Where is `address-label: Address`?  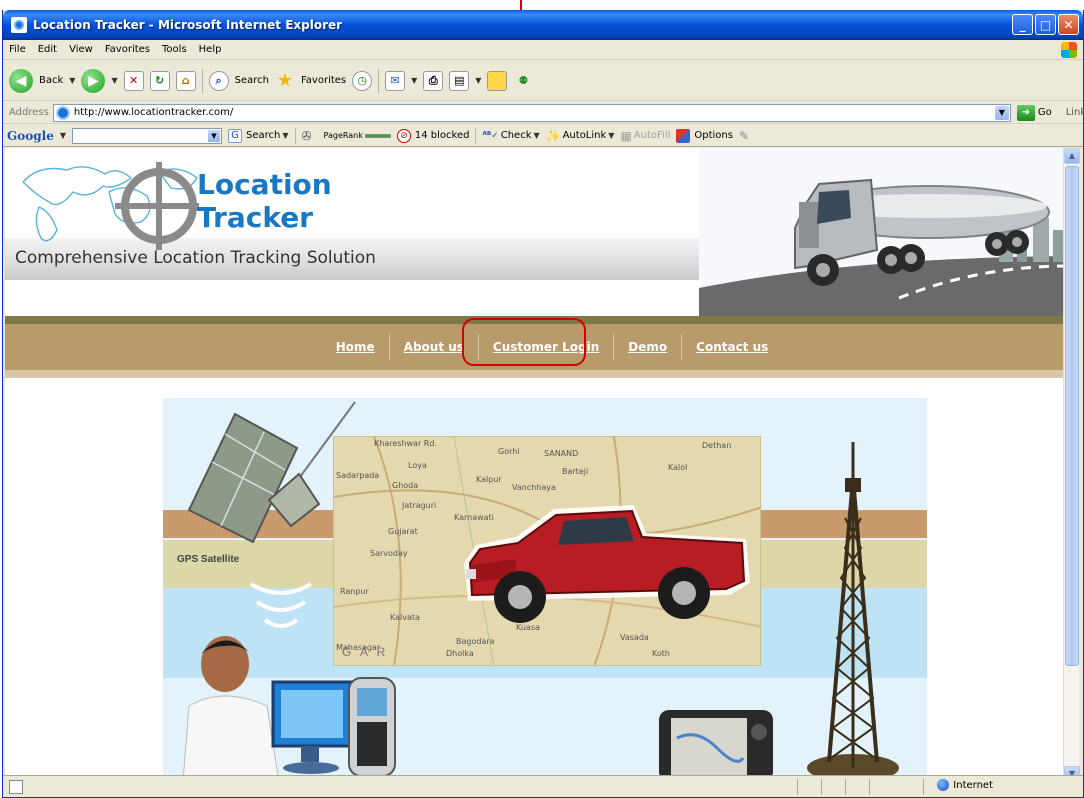
address-label: Address is located at coordinates (29, 112).